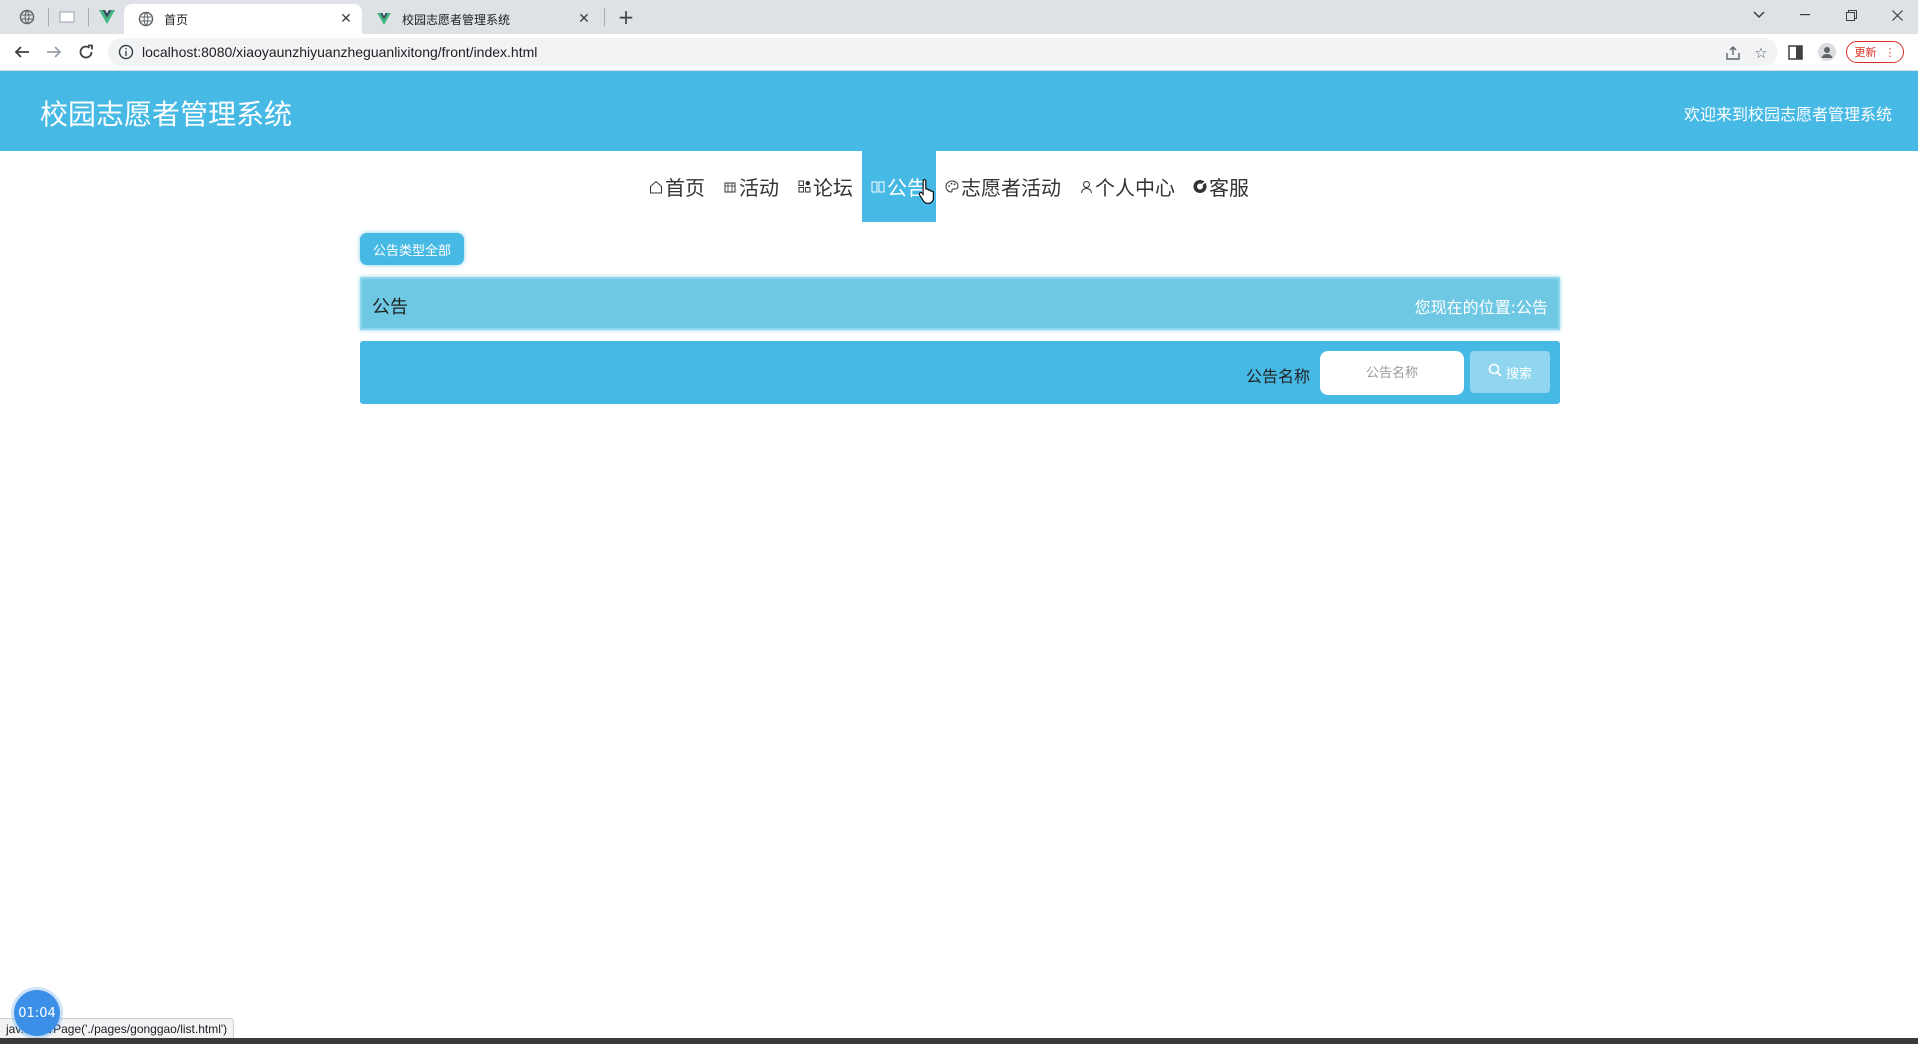 The image size is (1918, 1044). What do you see at coordinates (960, 303) in the screenshot?
I see `breadcrumb: 公告 您现在的位置:公告` at bounding box center [960, 303].